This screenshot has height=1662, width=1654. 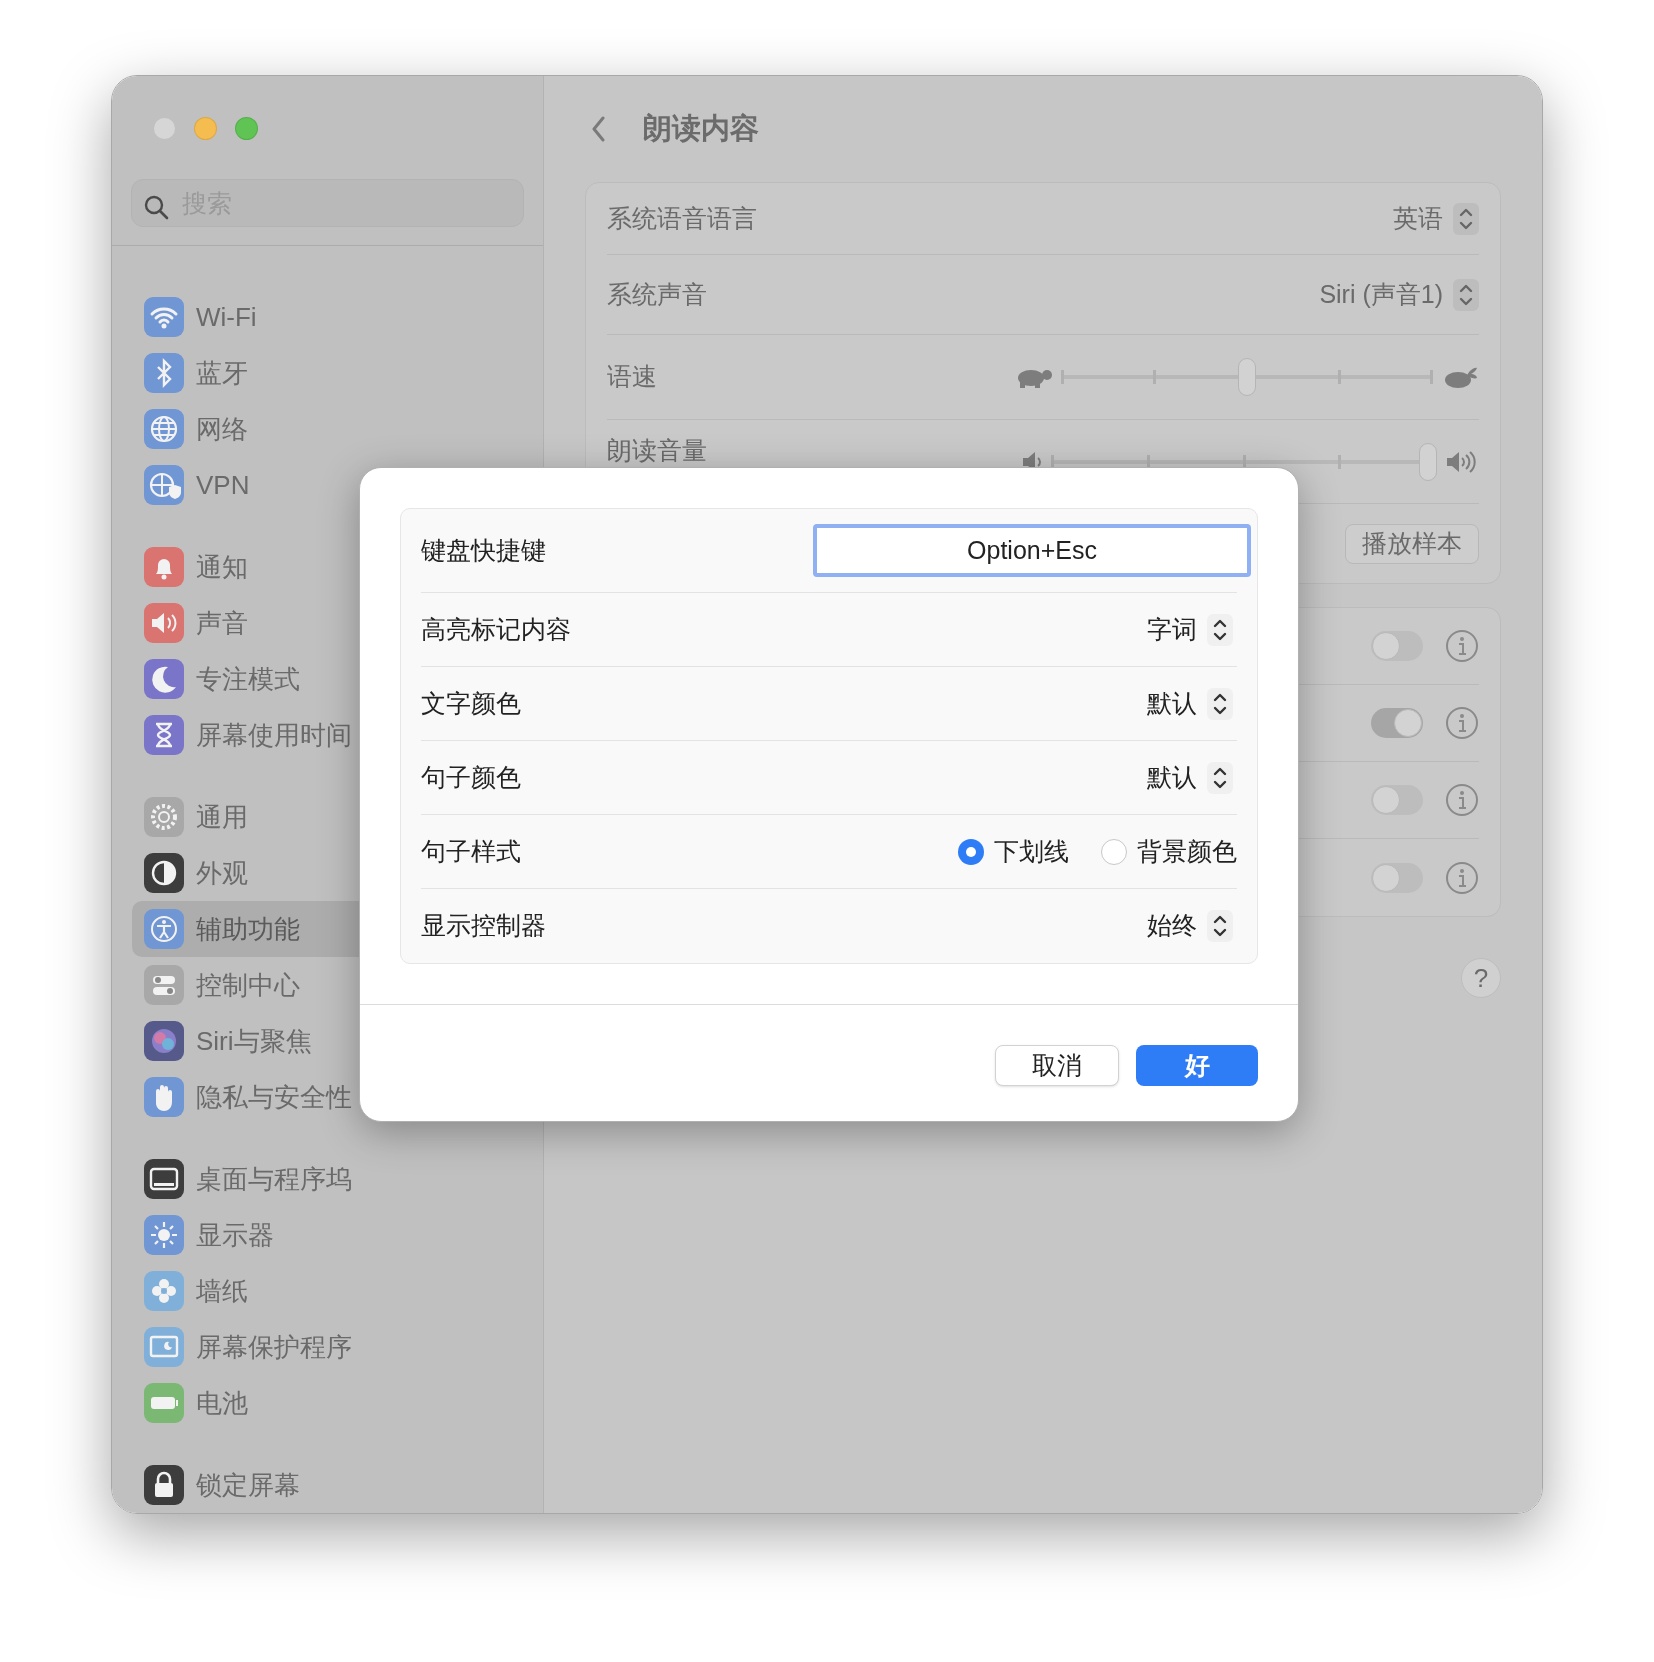 I want to click on wifi-icon, so click(x=164, y=317).